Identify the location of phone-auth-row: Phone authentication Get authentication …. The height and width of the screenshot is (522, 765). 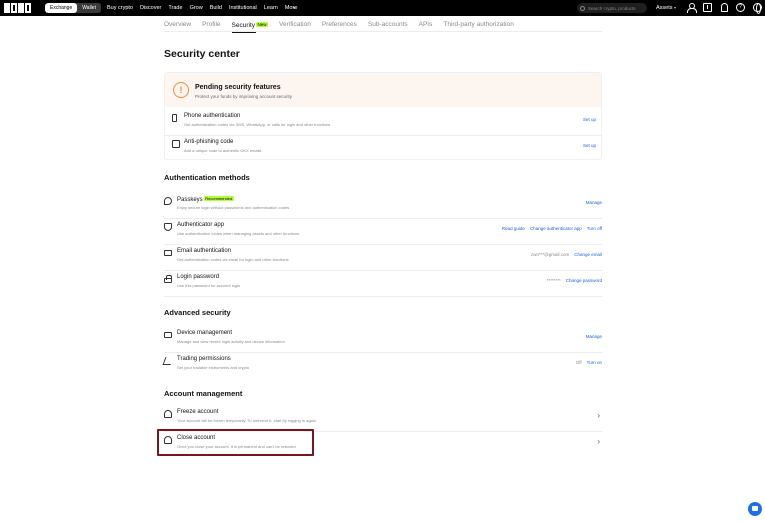
(383, 123).